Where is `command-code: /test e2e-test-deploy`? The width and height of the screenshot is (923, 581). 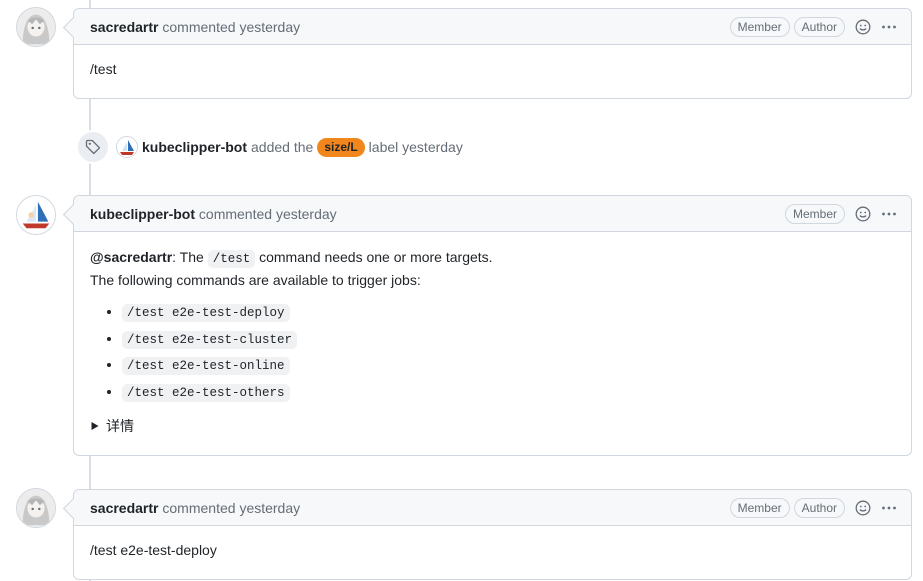
command-code: /test e2e-test-deploy is located at coordinates (206, 313).